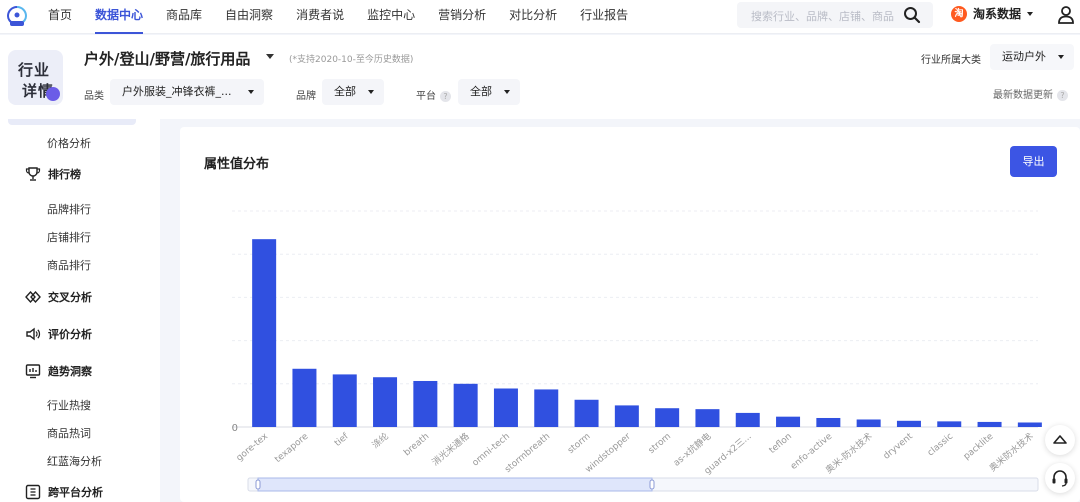  Describe the element at coordinates (167, 58) in the screenshot. I see `page-title: 户外/登山/野营/旅行用品` at that location.